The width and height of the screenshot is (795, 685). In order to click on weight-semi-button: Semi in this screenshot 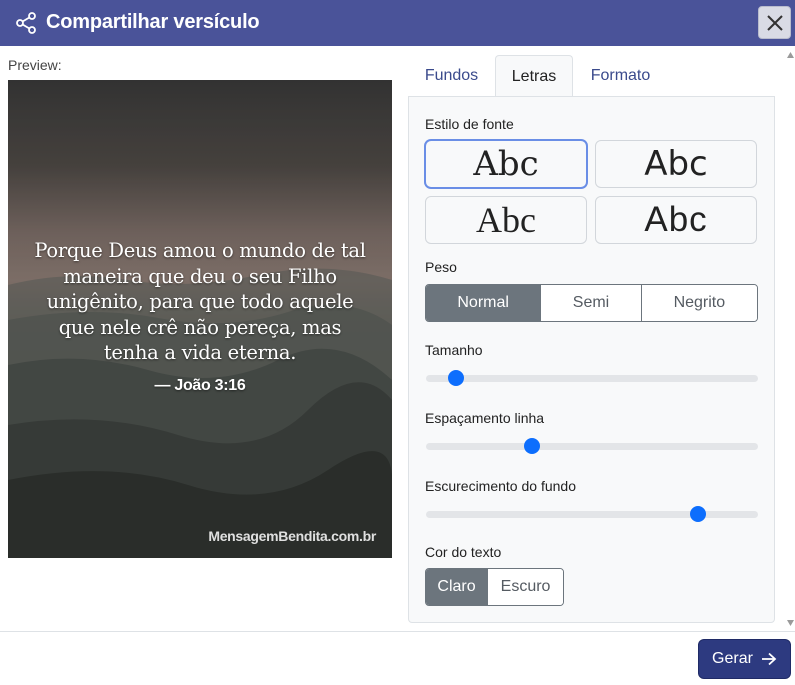, I will do `click(590, 303)`.